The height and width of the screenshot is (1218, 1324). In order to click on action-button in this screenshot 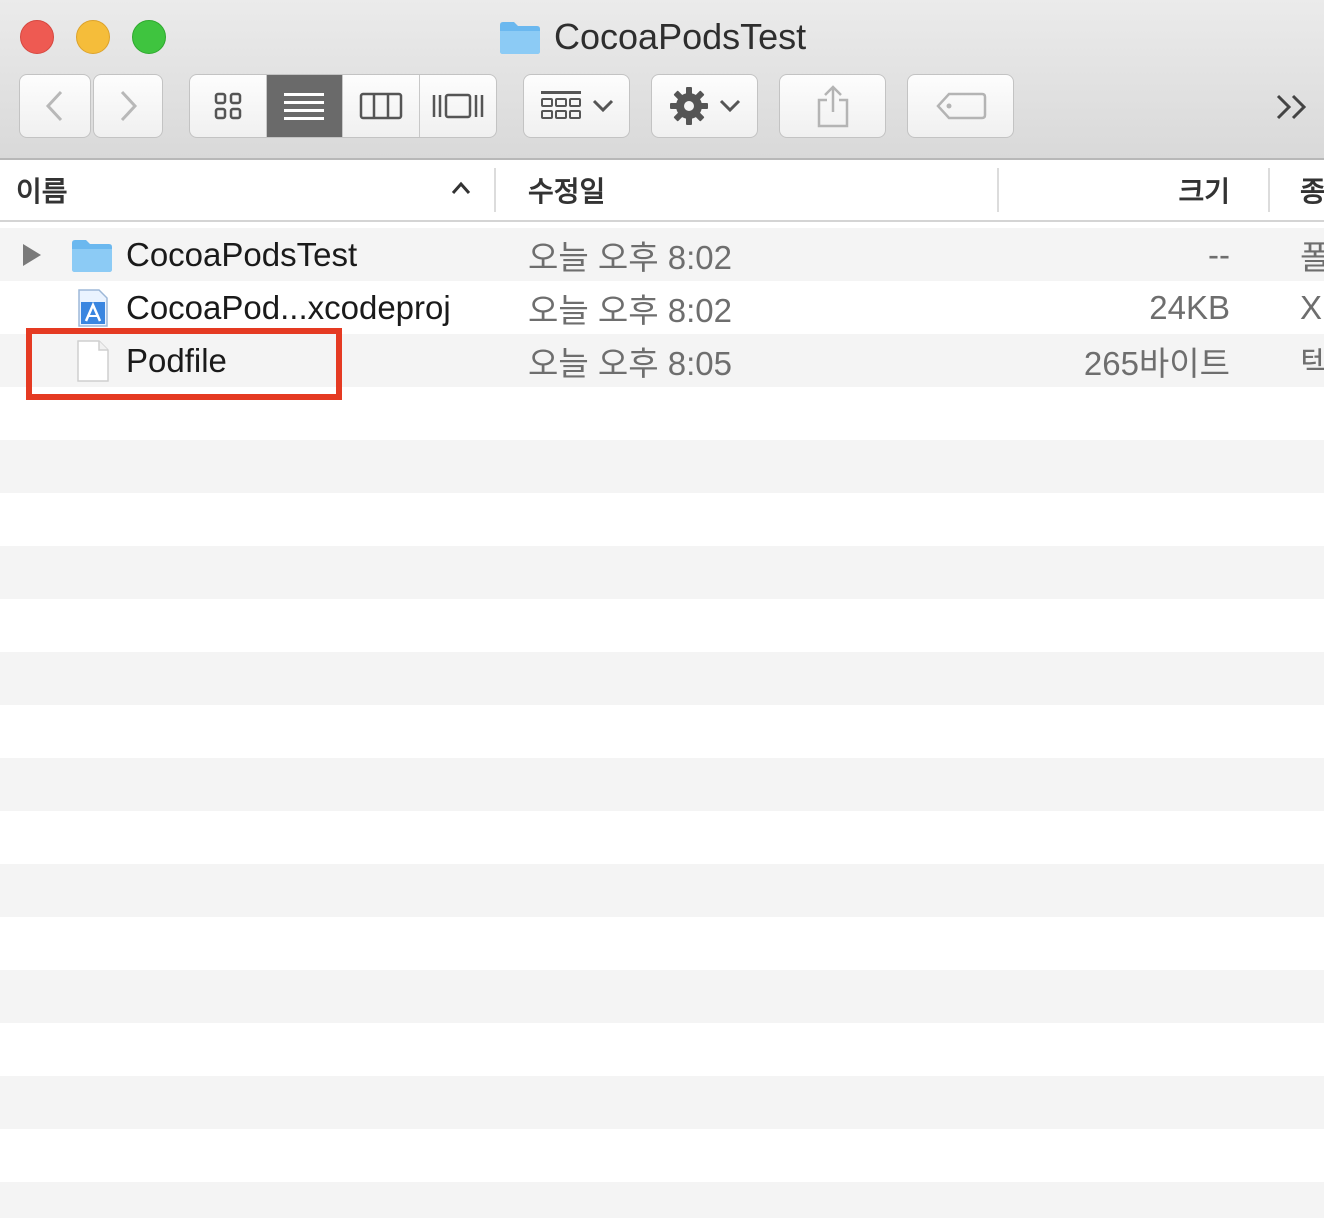, I will do `click(704, 106)`.